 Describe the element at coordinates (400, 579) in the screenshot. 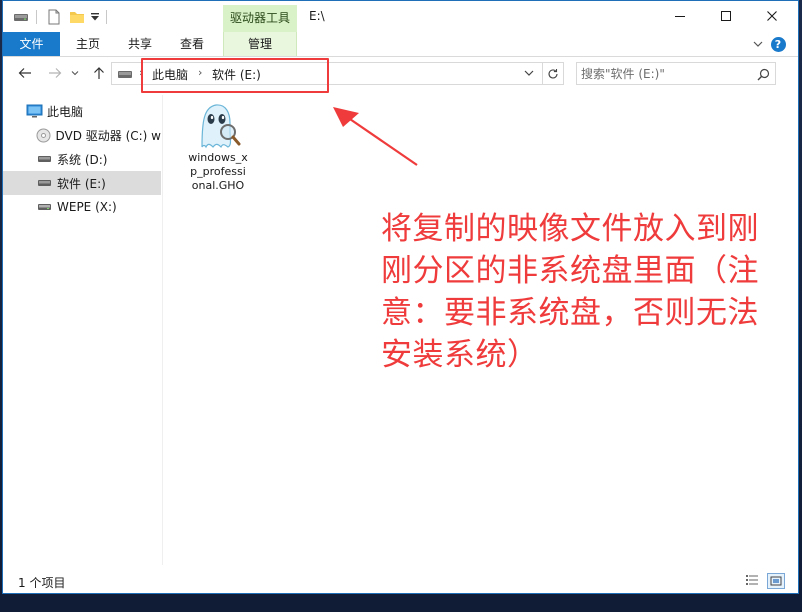

I see `status-bar: 1 个项目` at that location.